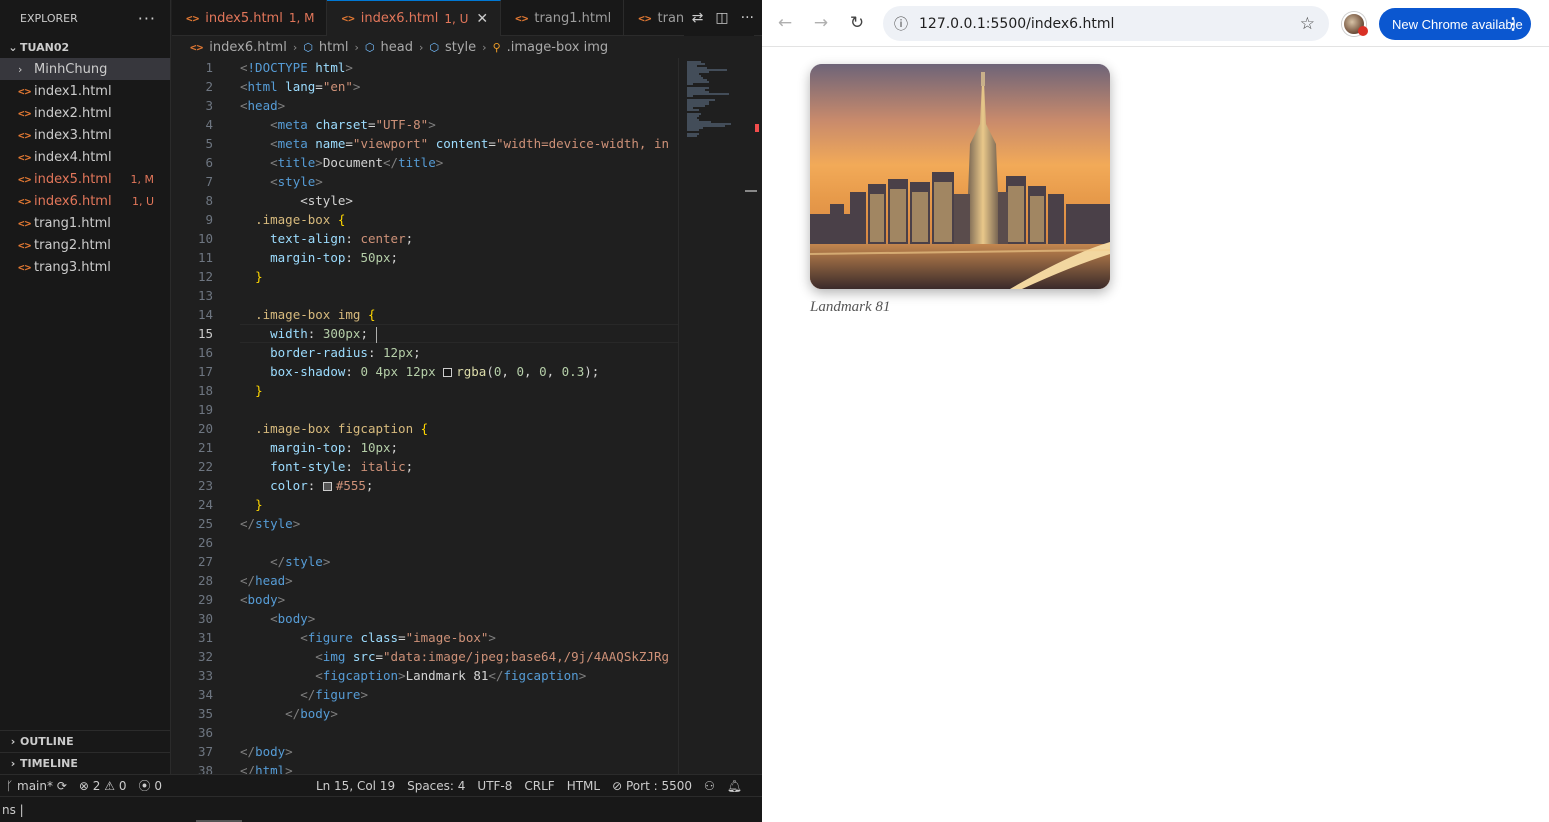 This screenshot has height=822, width=1549. What do you see at coordinates (751, 191) in the screenshot?
I see `cursor-marker` at bounding box center [751, 191].